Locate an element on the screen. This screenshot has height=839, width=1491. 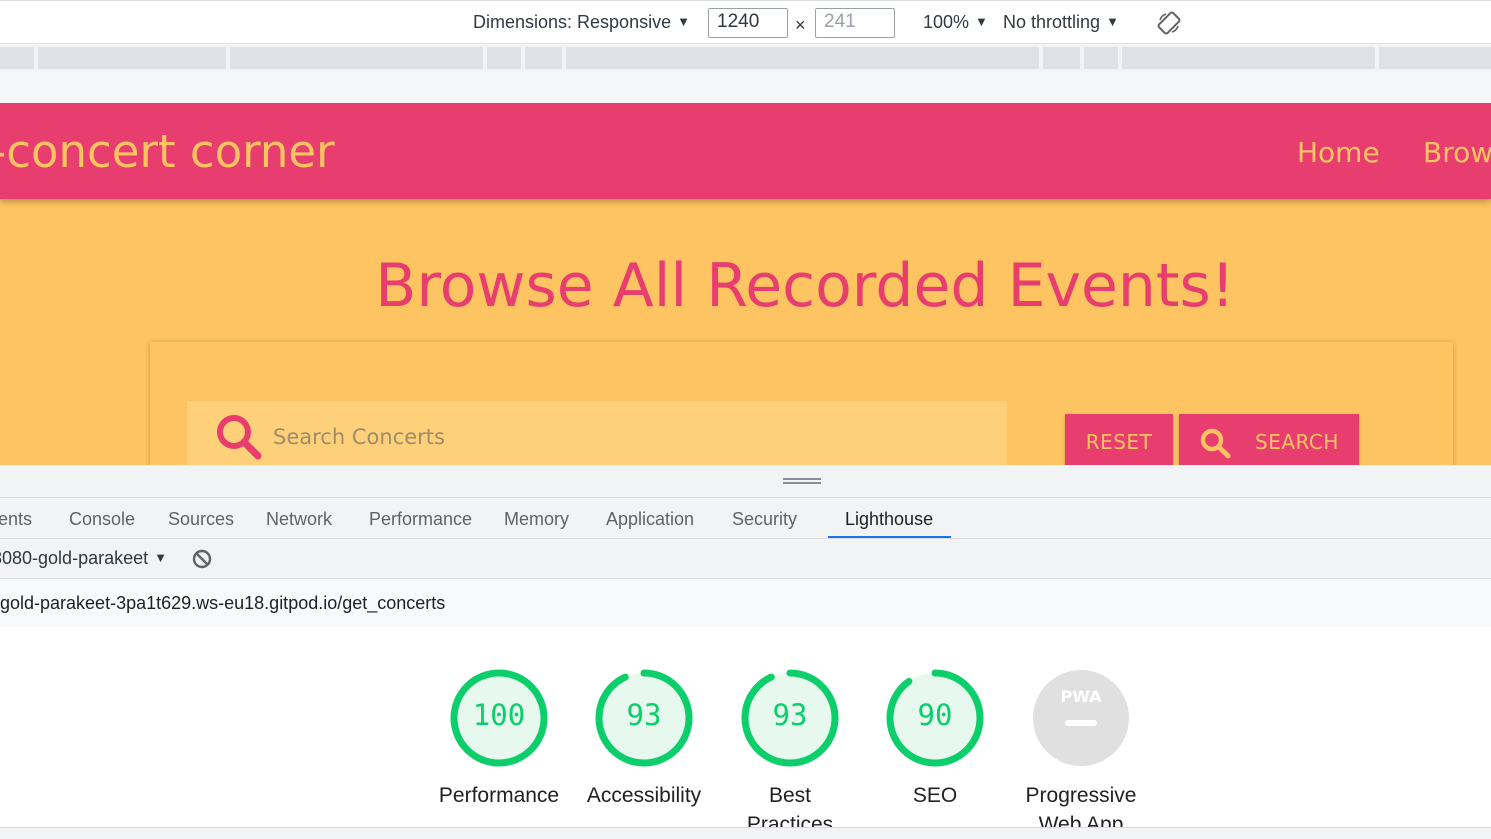
tab-sources: Sources is located at coordinates (201, 519).